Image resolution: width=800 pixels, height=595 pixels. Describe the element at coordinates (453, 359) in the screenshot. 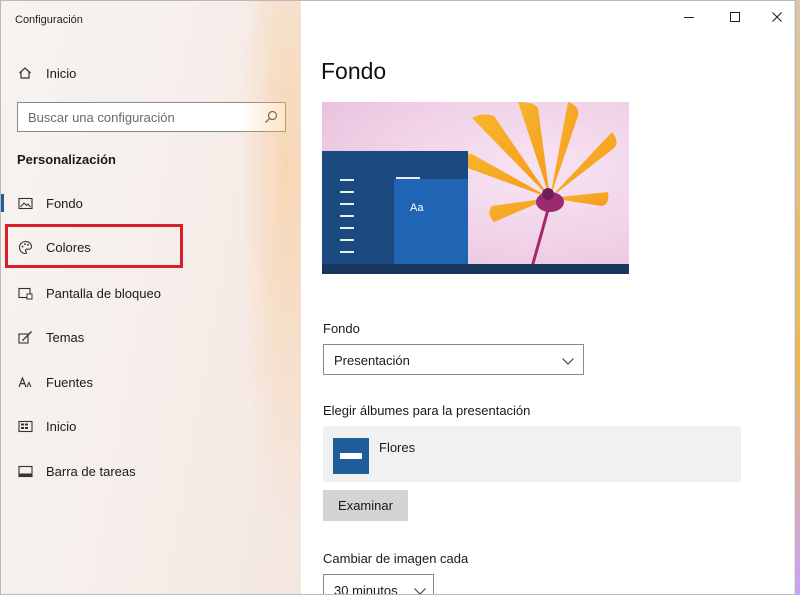

I see `background-select: Presentación` at that location.